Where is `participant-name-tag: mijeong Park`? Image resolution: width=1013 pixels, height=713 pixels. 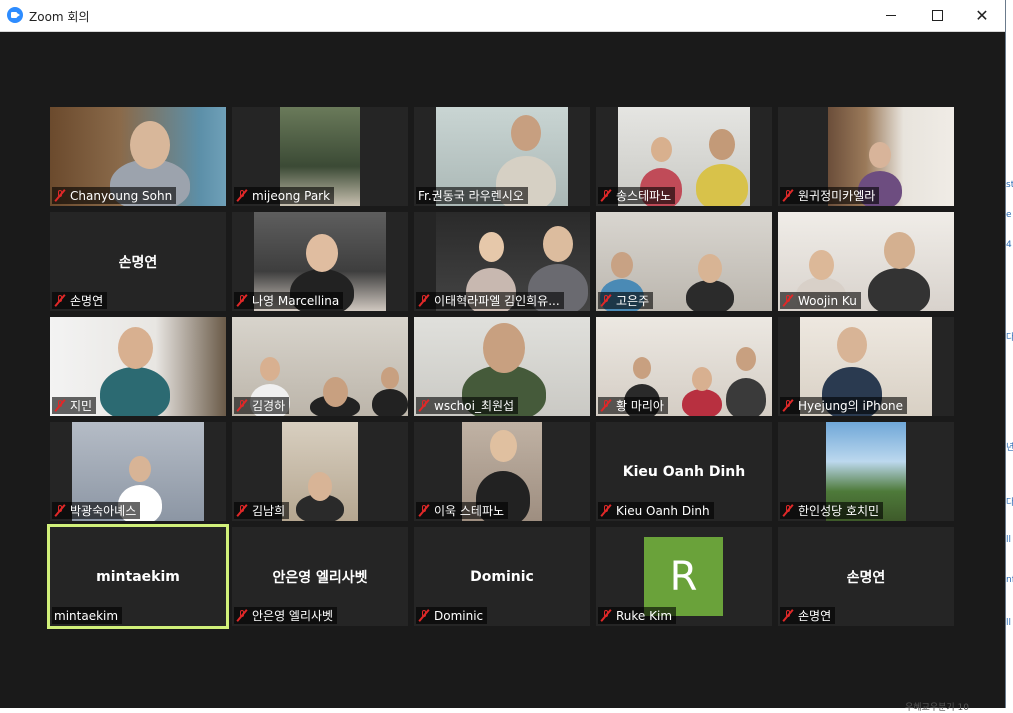 participant-name-tag: mijeong Park is located at coordinates (284, 195).